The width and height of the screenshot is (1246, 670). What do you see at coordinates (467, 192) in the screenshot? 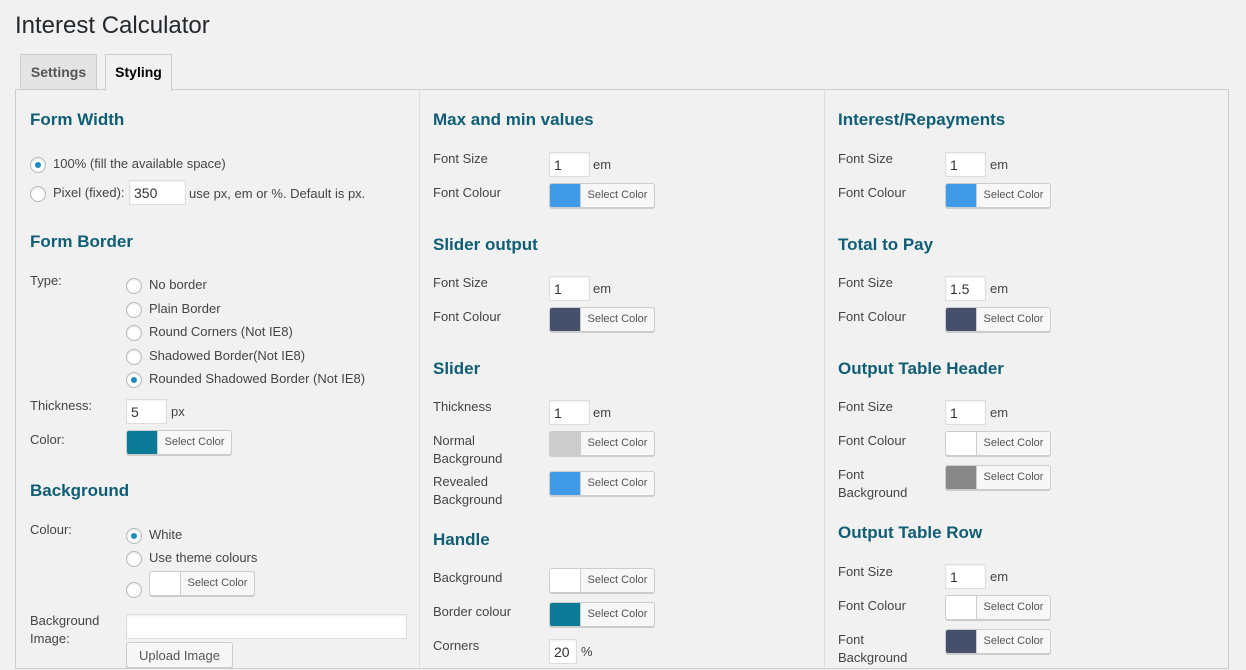
I see `max-min-font-colour-label: Font Colour` at bounding box center [467, 192].